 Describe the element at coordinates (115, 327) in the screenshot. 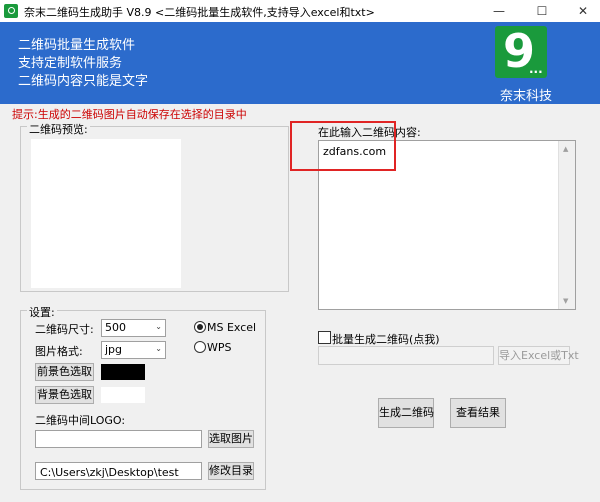

I see `size-value: 500` at that location.